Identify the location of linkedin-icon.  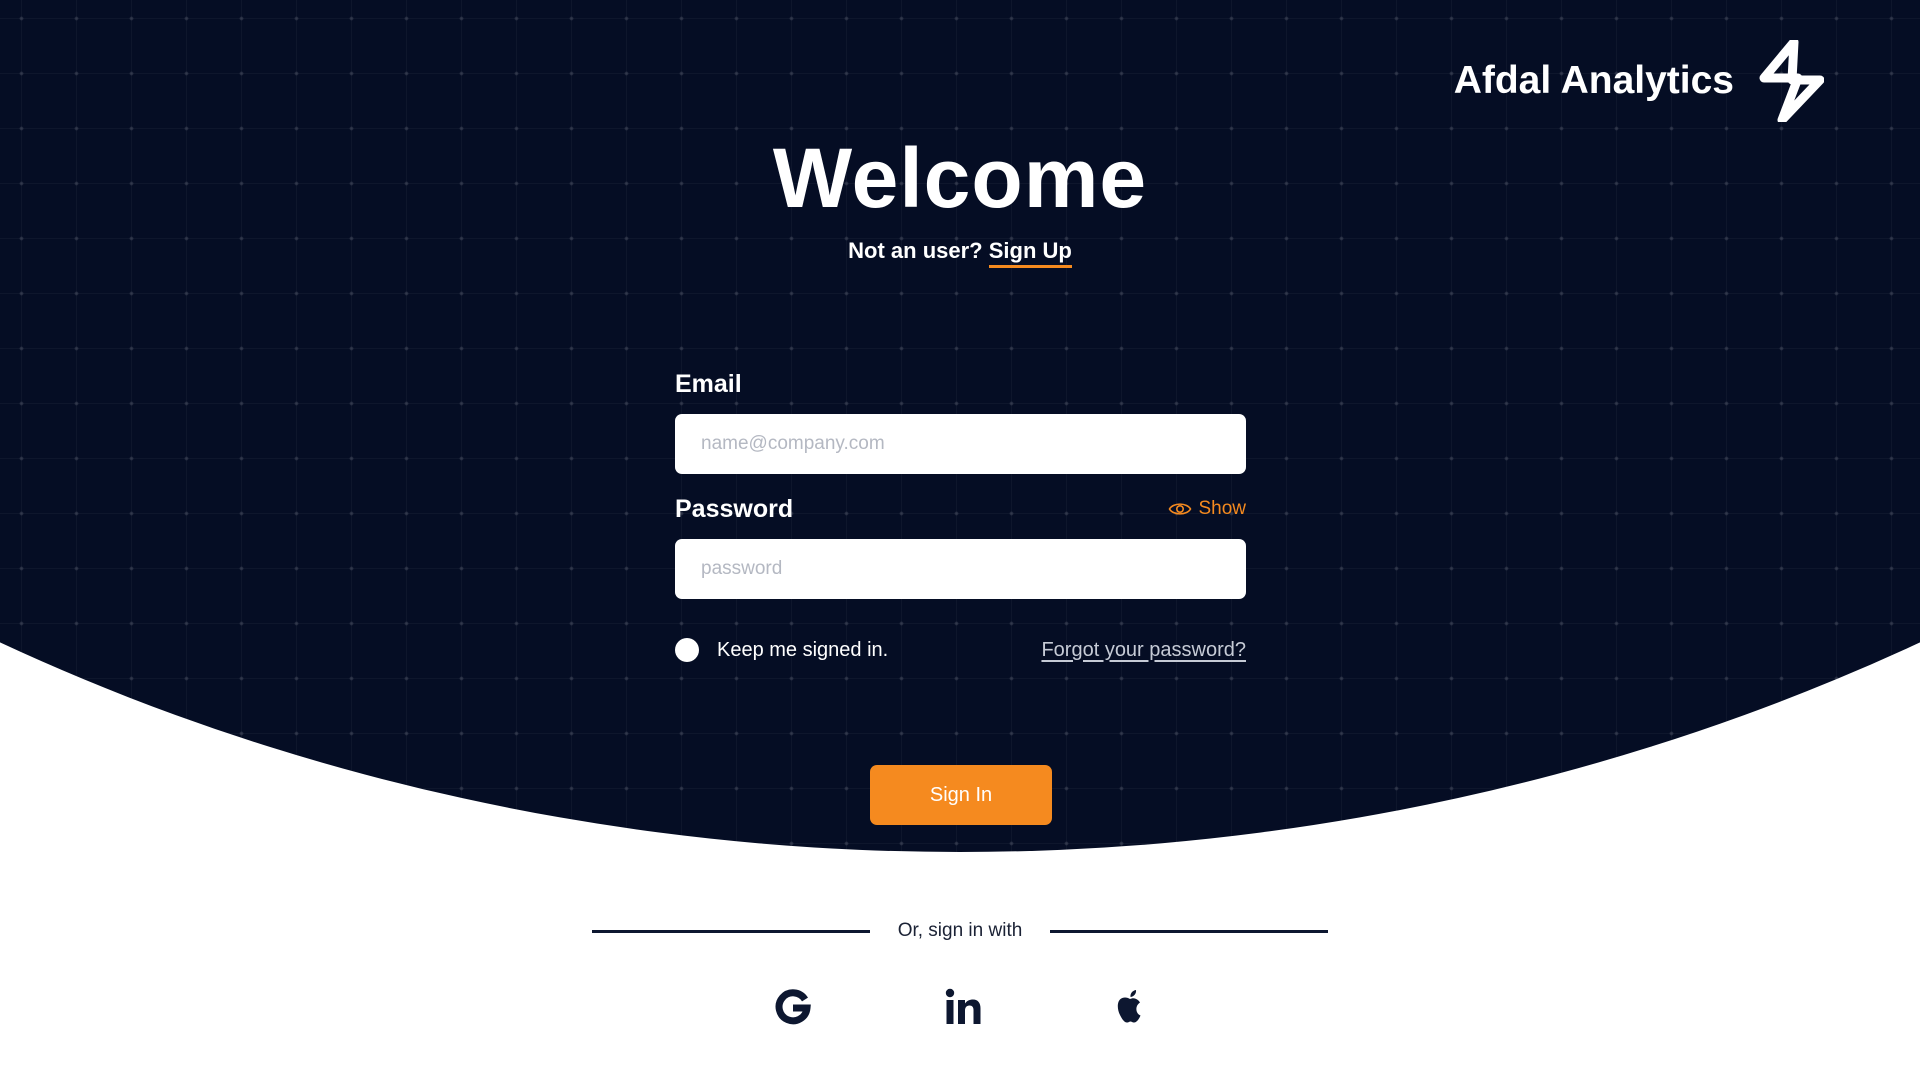
(963, 1006).